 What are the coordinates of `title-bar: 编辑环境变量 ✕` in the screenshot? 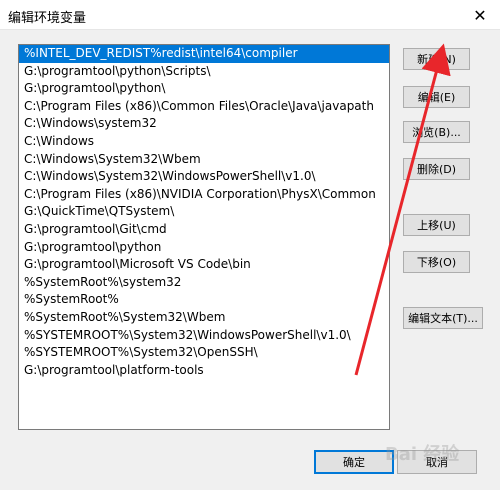 It's located at (250, 15).